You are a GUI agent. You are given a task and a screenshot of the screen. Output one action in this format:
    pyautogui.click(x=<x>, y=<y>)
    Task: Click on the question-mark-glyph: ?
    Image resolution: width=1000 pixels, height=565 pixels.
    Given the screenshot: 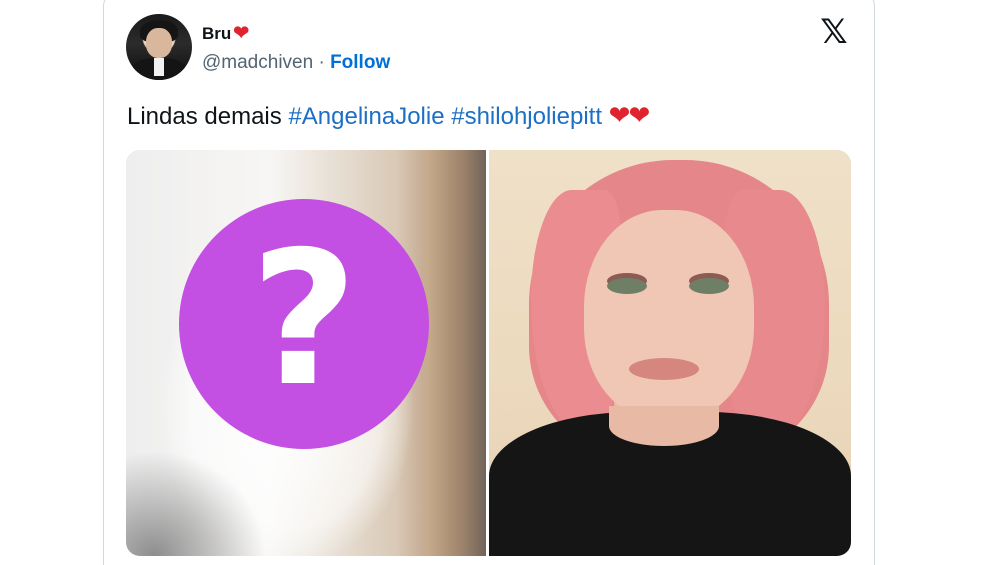 What is the action you would take?
    pyautogui.click(x=304, y=319)
    